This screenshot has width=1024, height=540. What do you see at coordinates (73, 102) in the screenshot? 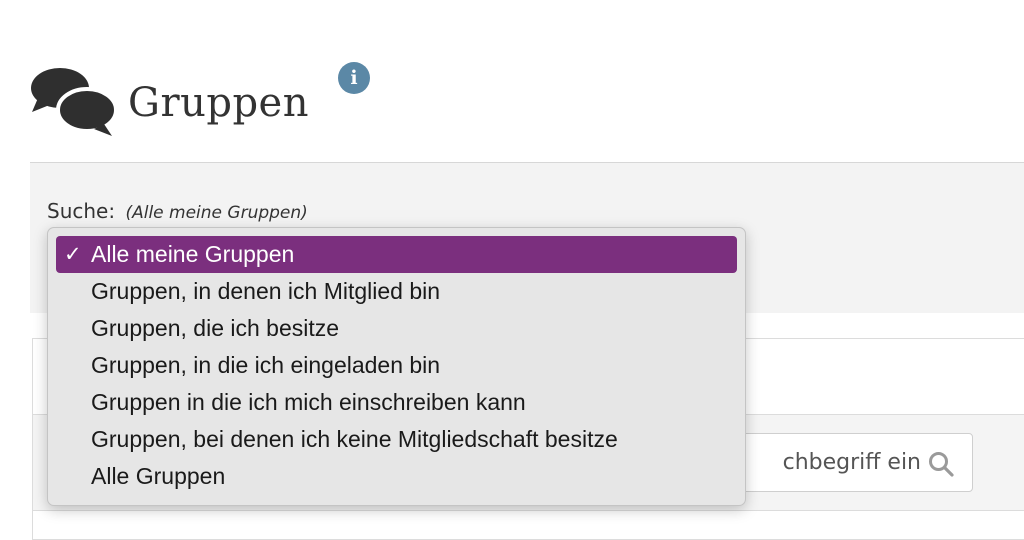
I see `speech-bubbles-icon` at bounding box center [73, 102].